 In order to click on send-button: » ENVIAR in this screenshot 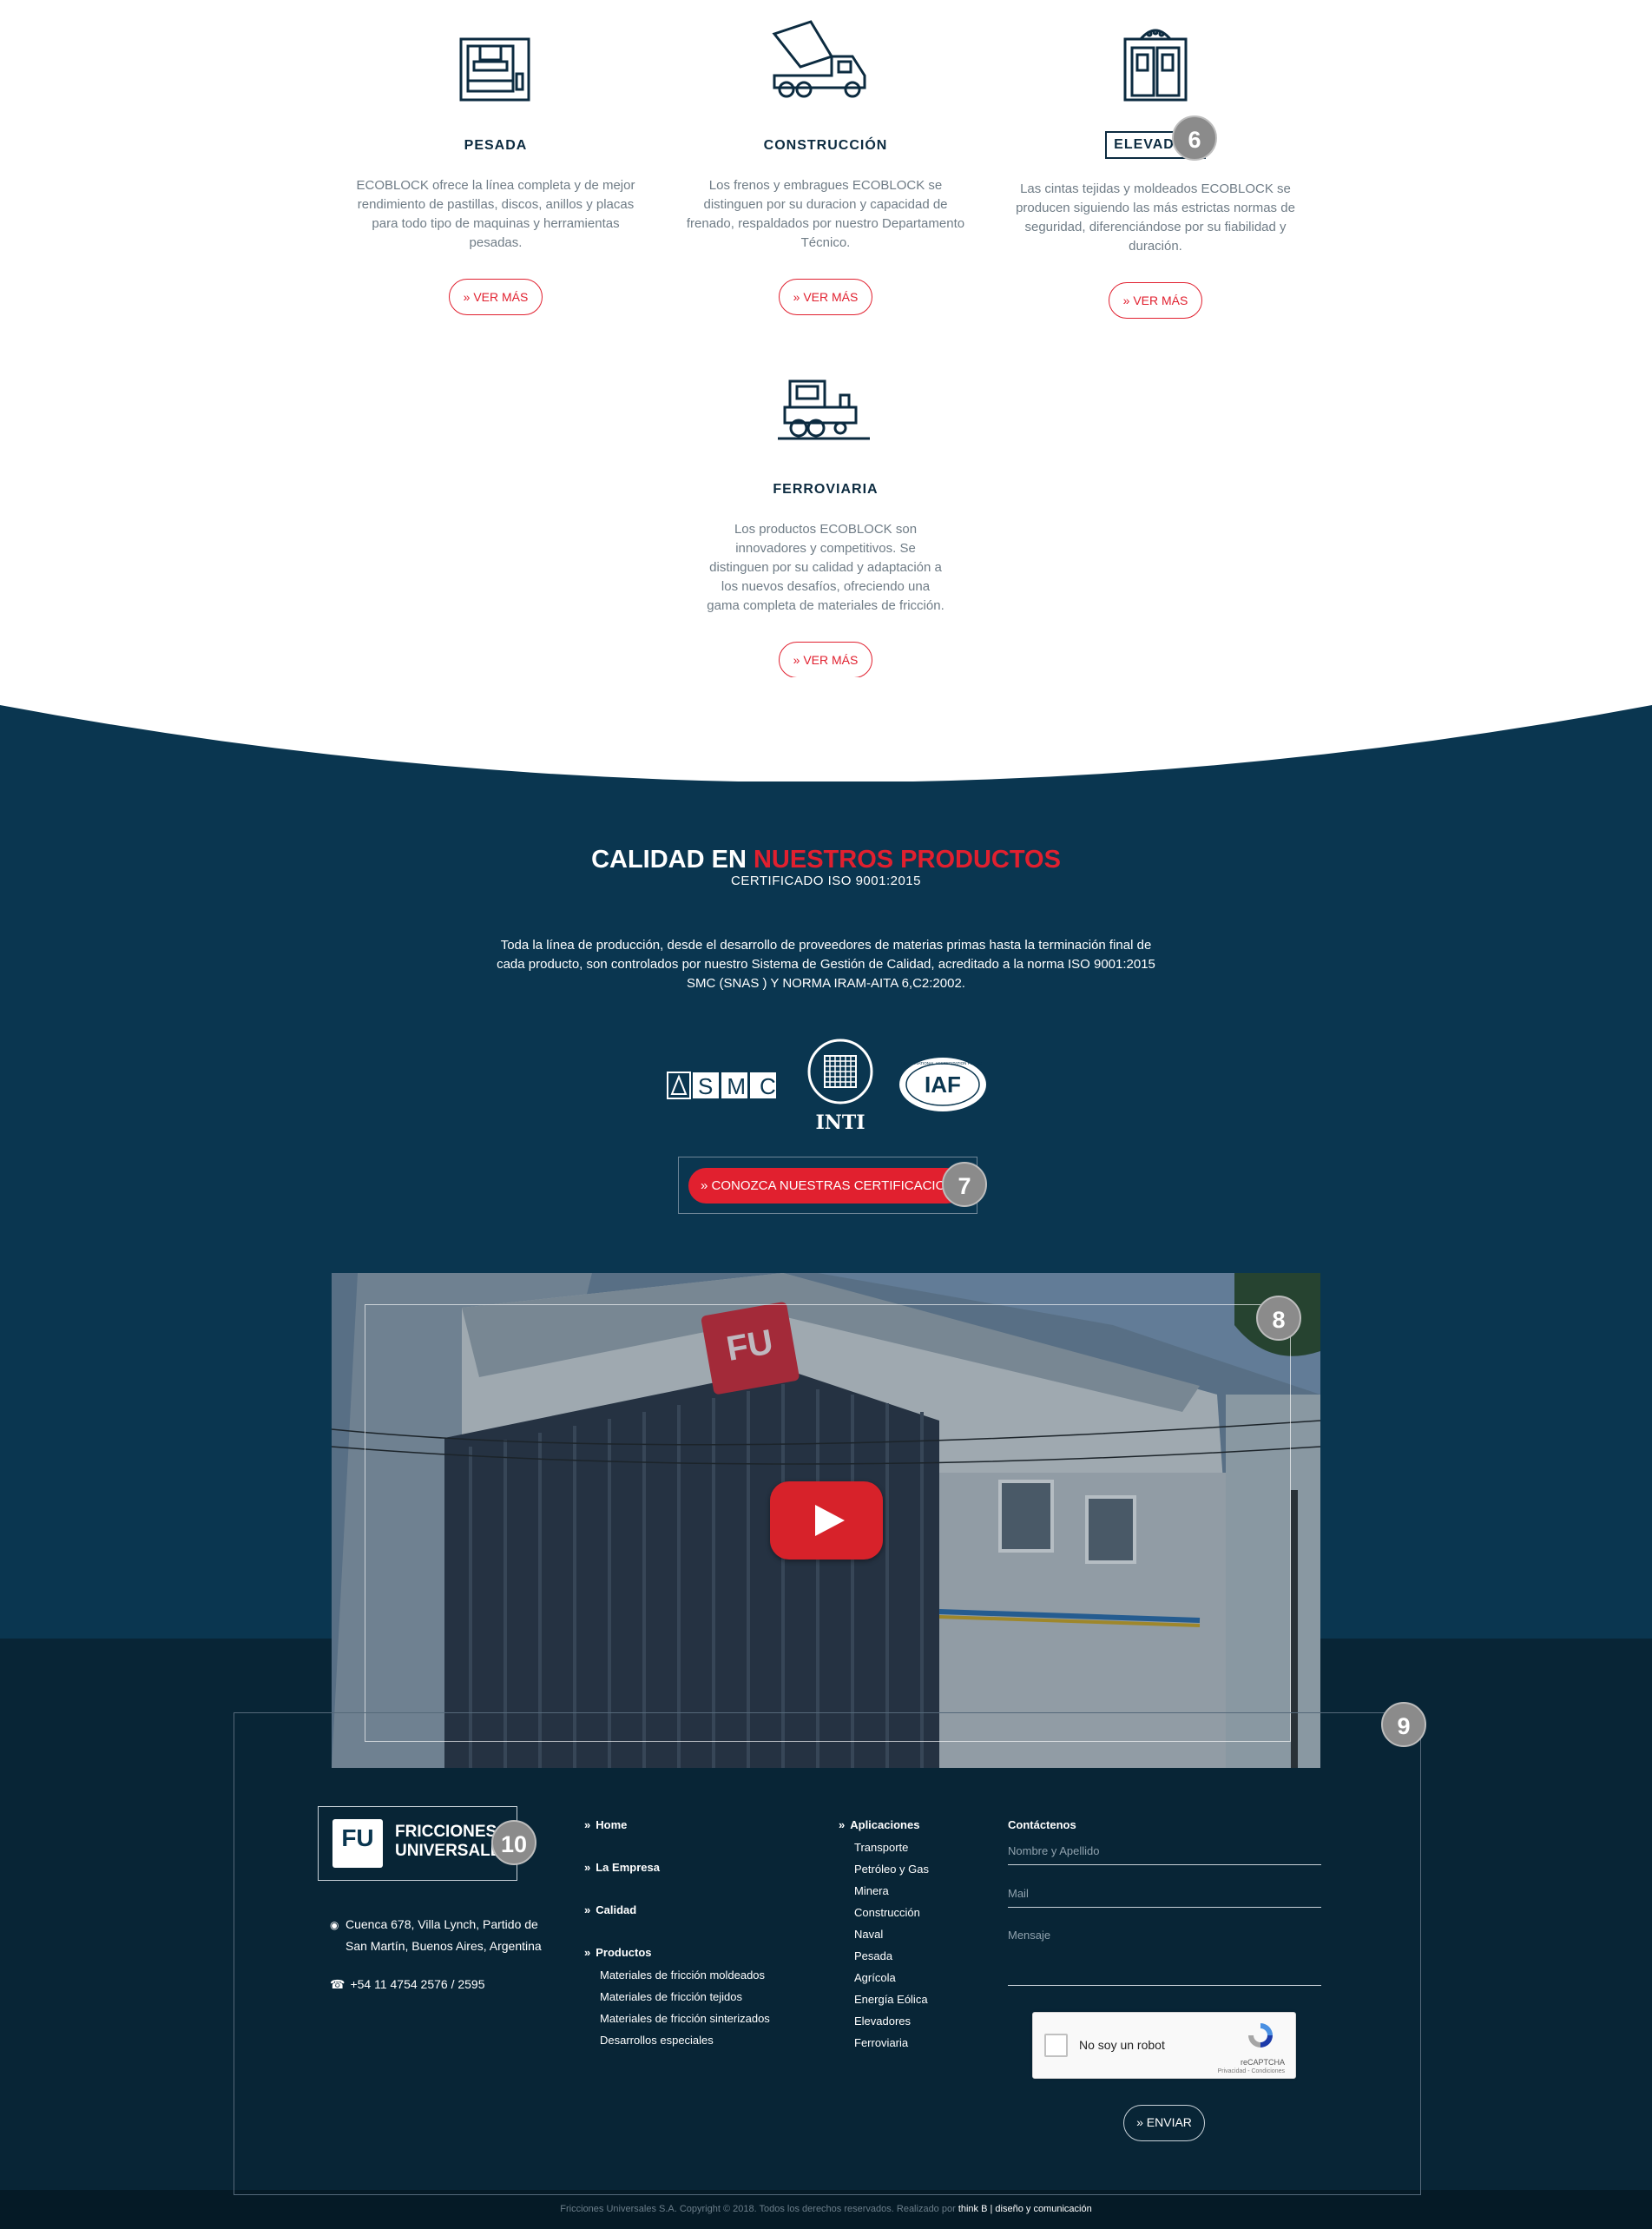, I will do `click(1164, 2123)`.